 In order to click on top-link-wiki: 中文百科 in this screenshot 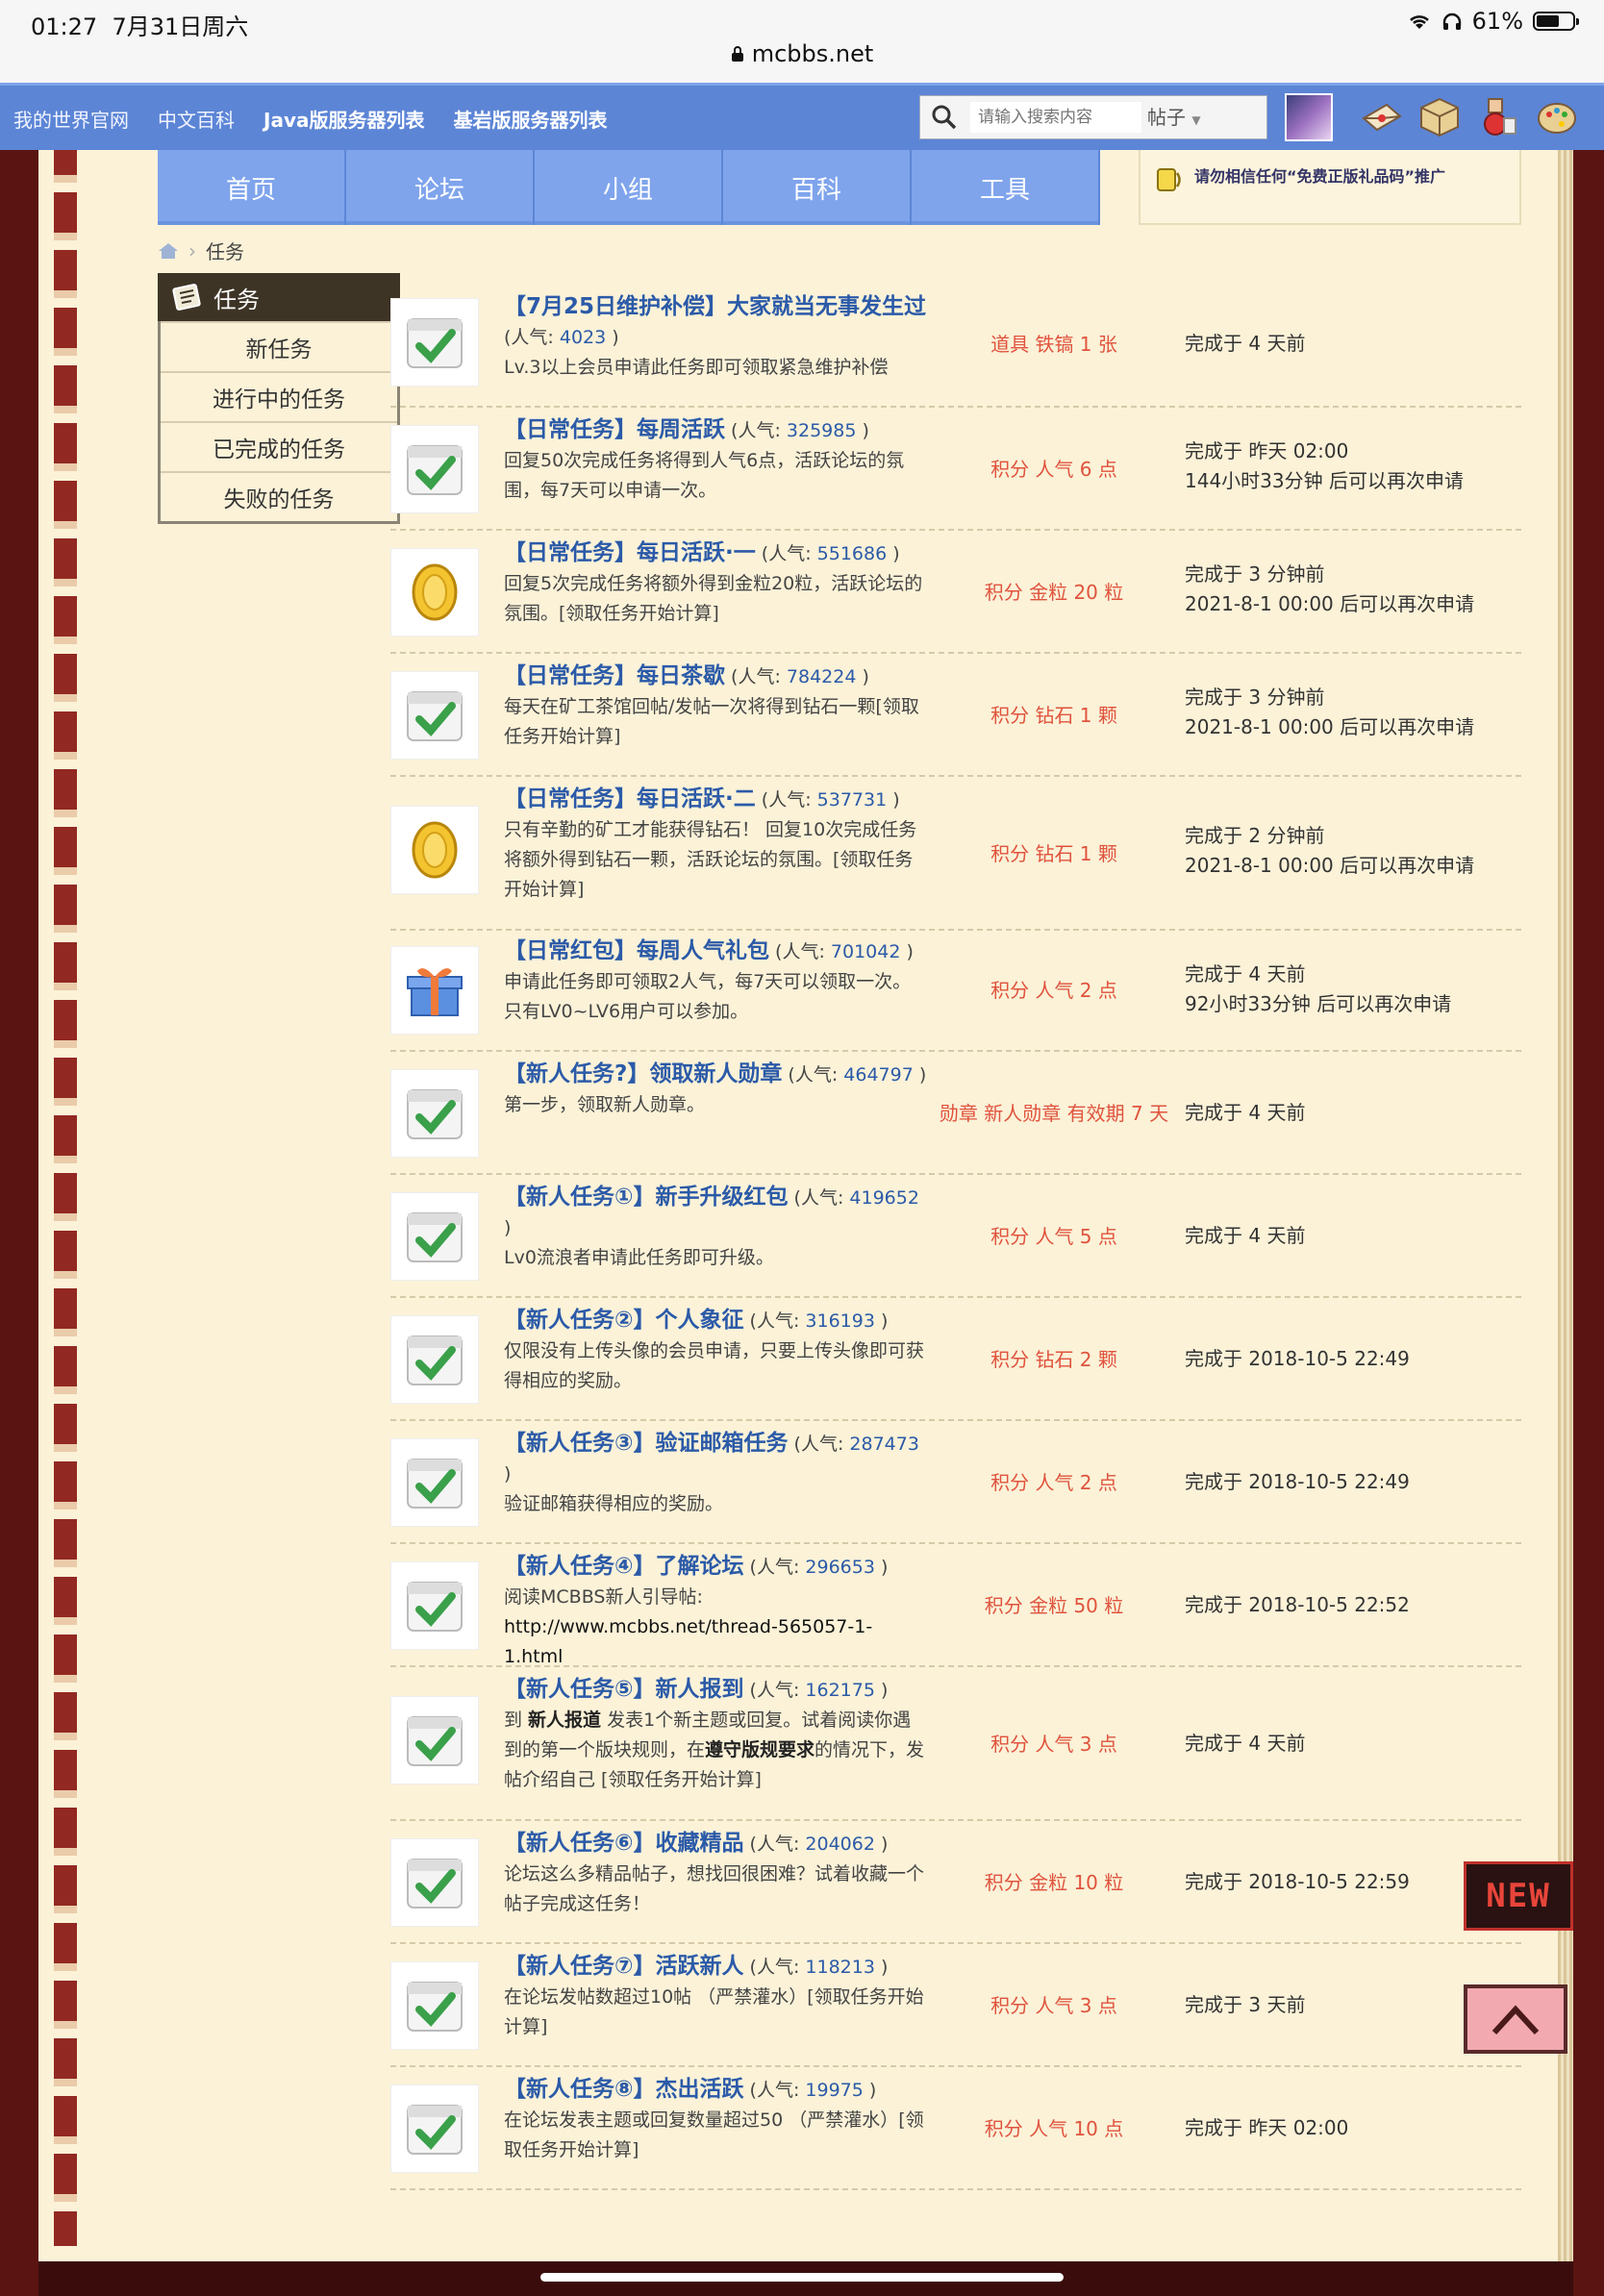, I will do `click(196, 119)`.